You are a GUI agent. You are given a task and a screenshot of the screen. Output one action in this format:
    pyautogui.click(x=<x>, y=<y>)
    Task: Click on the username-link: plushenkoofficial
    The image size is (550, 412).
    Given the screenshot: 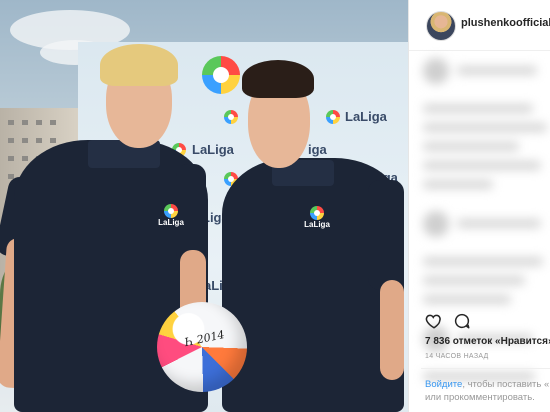 What is the action you would take?
    pyautogui.click(x=505, y=23)
    